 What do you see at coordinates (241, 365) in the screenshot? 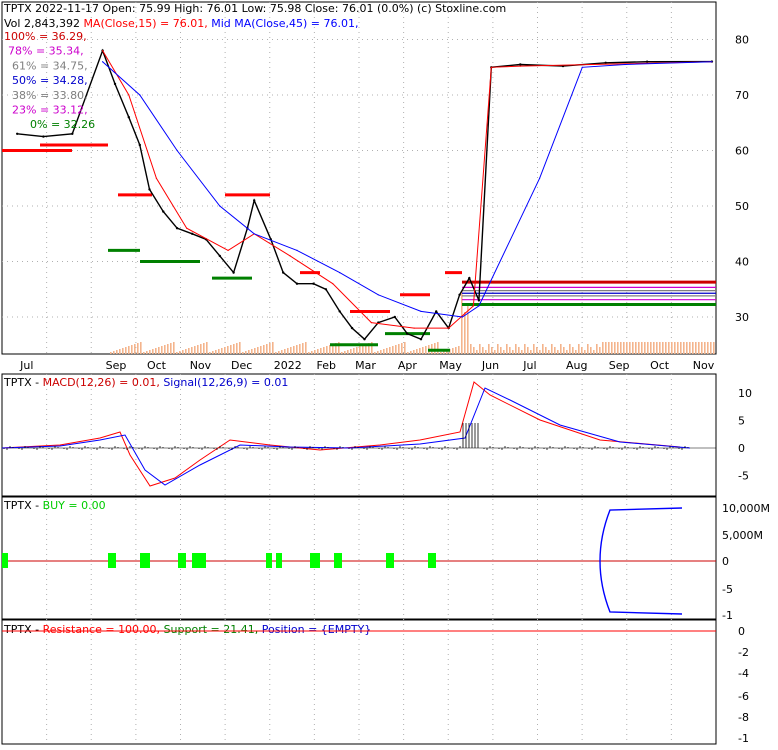
I see `price-x-tick: Dec` at bounding box center [241, 365].